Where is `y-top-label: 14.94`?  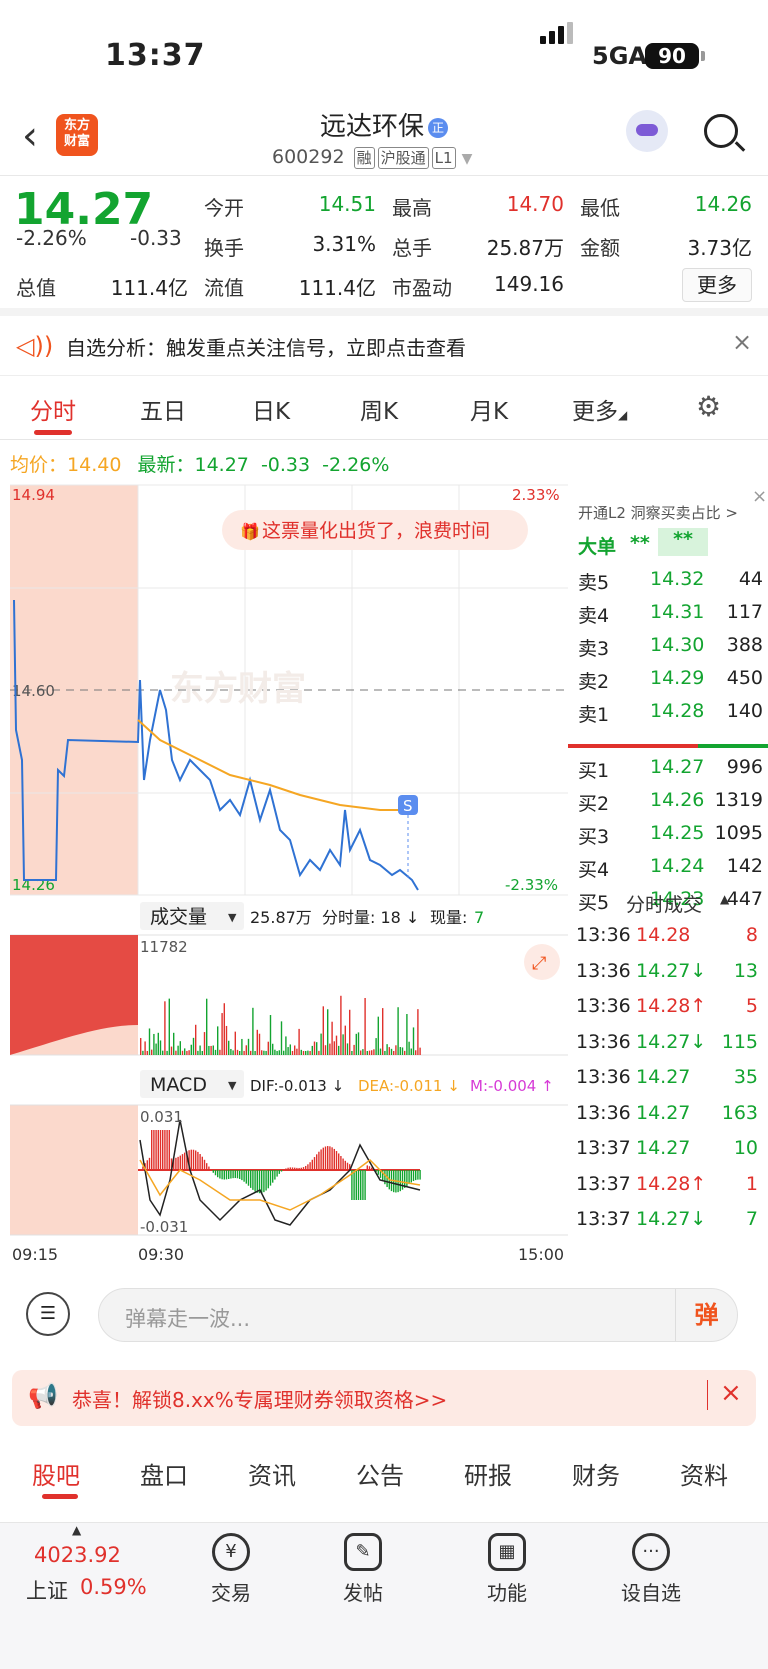 y-top-label: 14.94 is located at coordinates (33, 495).